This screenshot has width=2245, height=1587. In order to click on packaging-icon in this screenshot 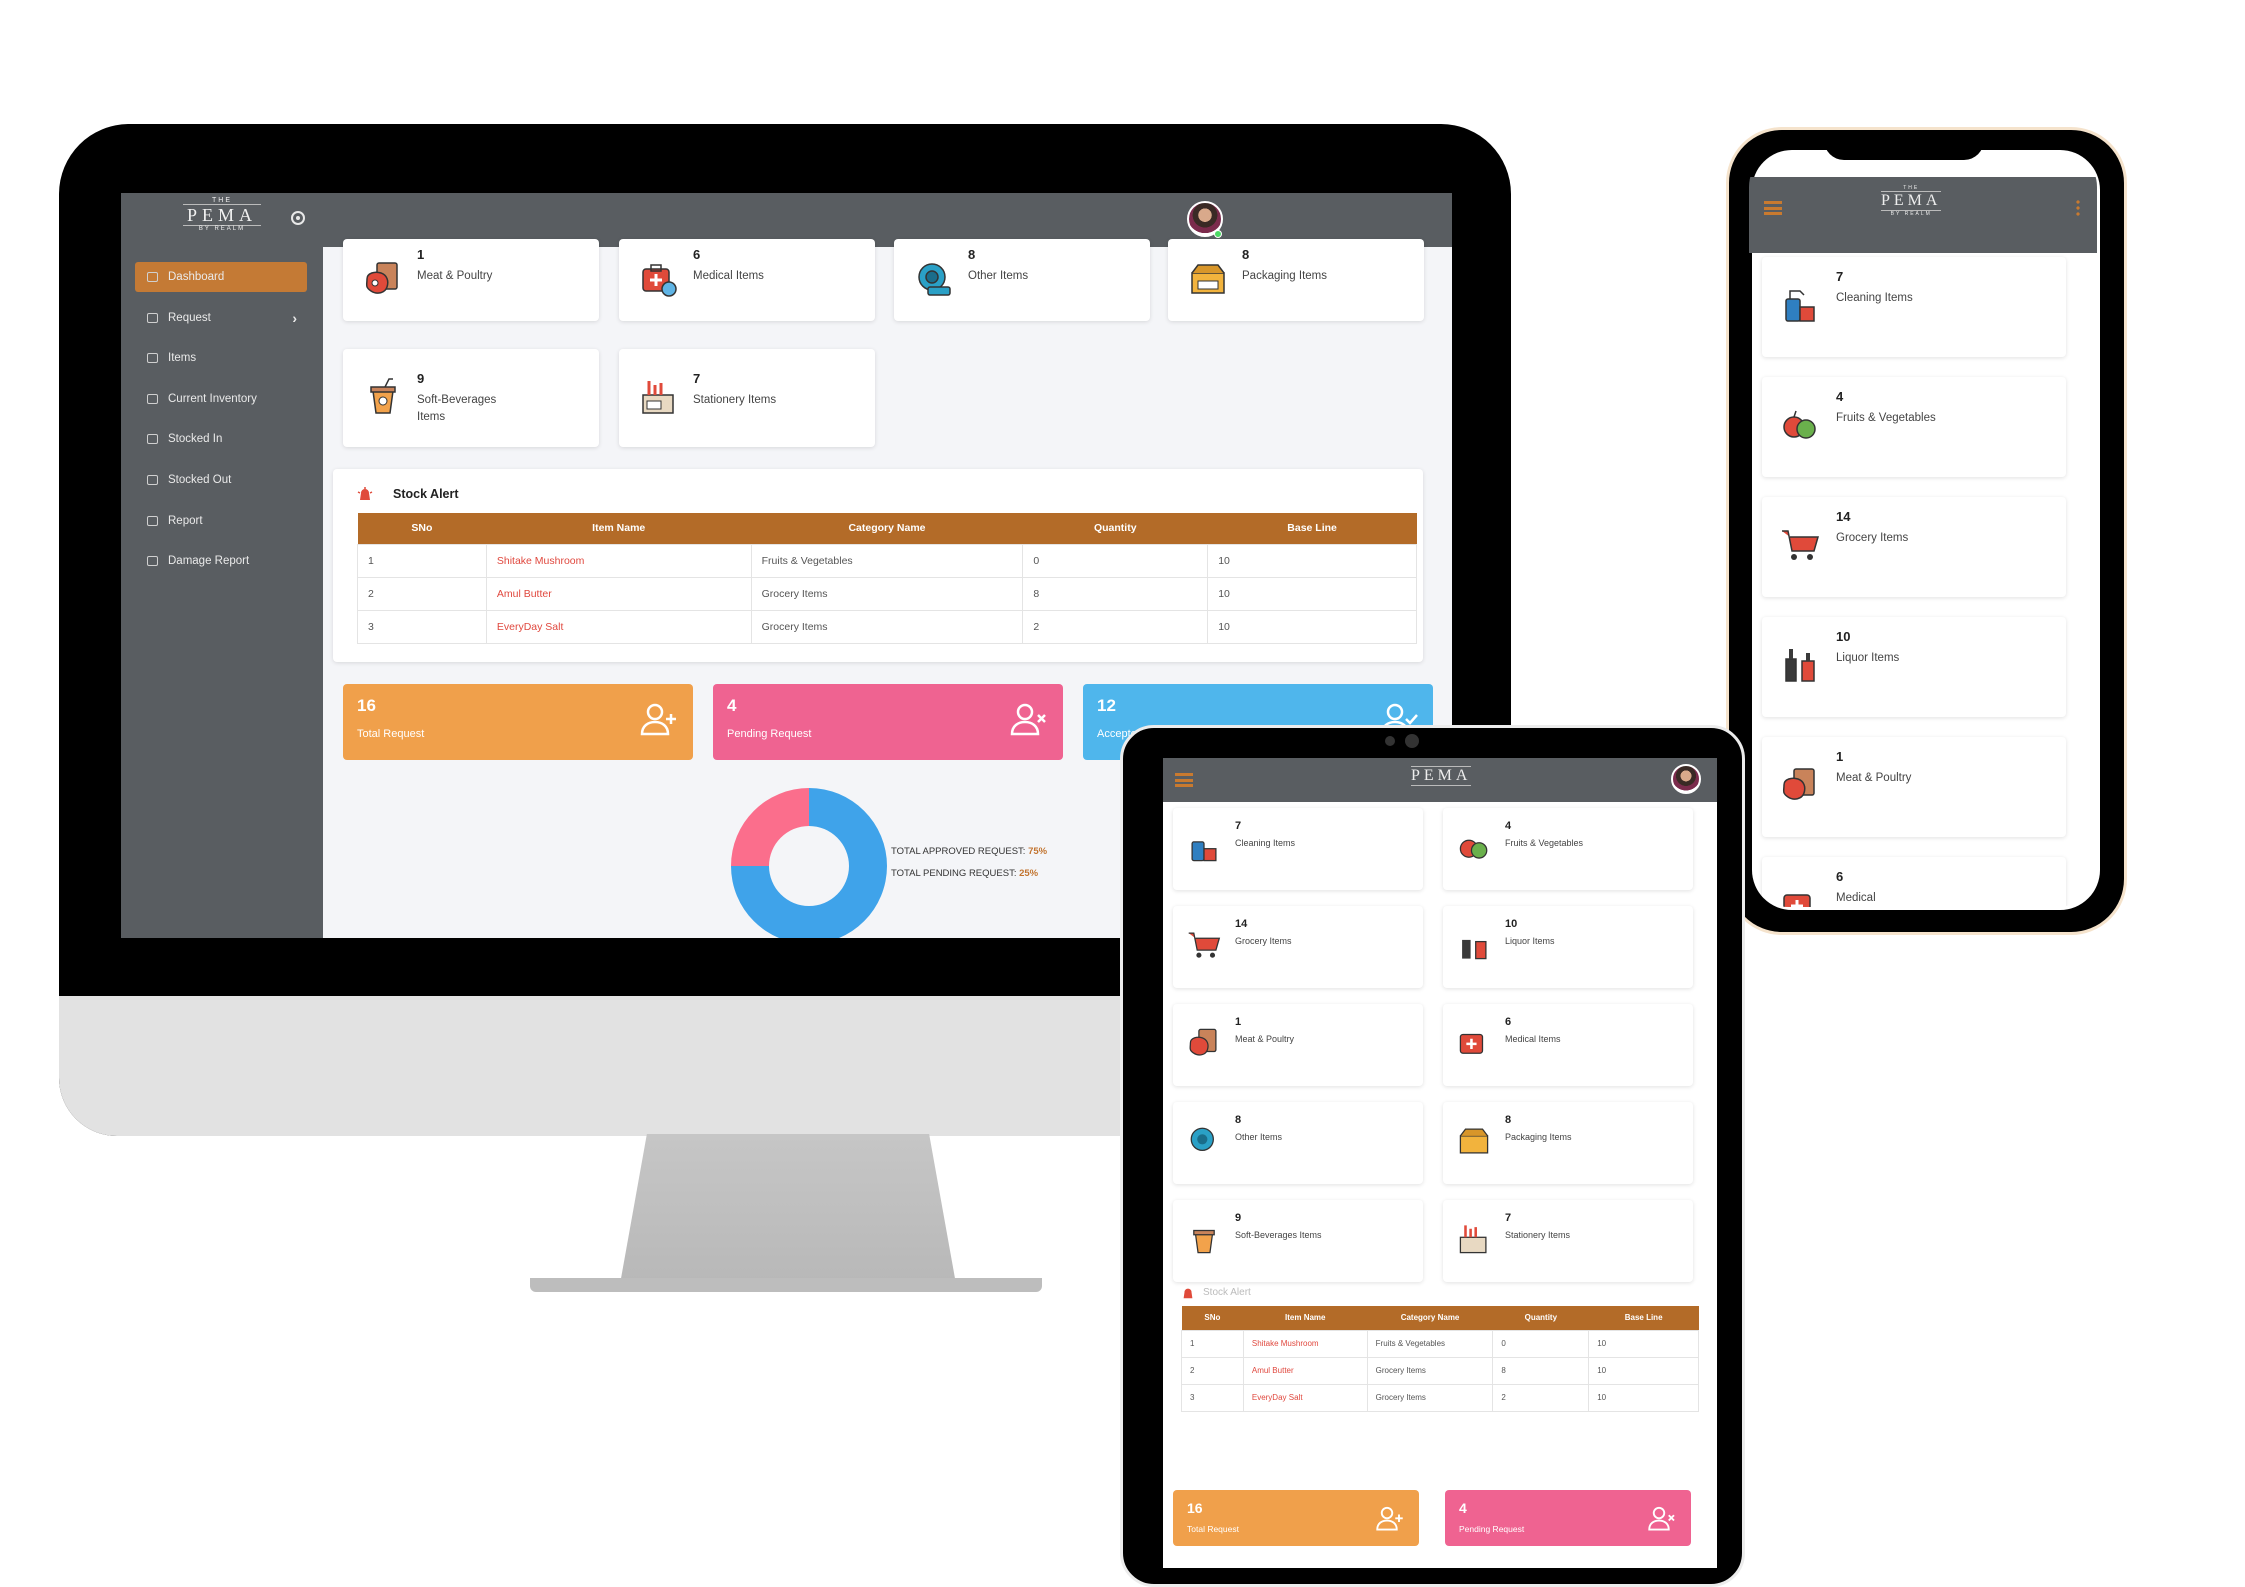, I will do `click(1474, 1141)`.